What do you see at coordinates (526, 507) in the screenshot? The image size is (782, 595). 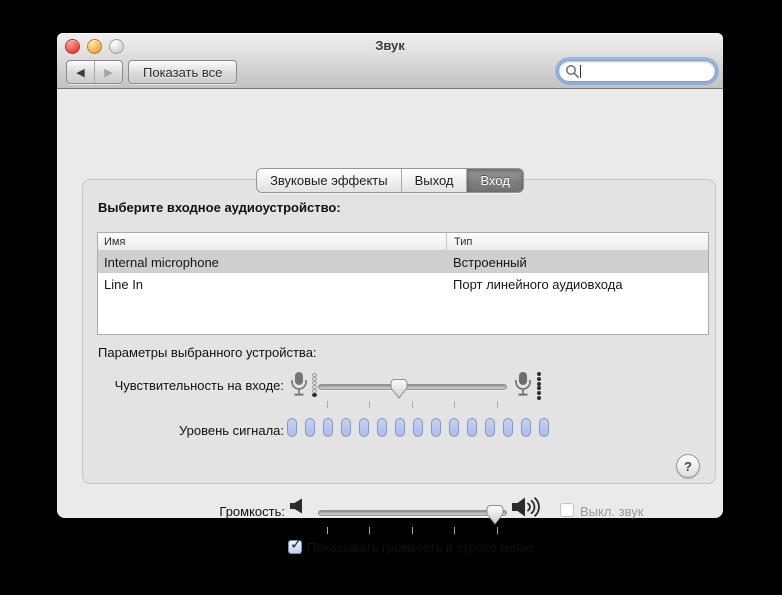 I see `speaker-high-icon` at bounding box center [526, 507].